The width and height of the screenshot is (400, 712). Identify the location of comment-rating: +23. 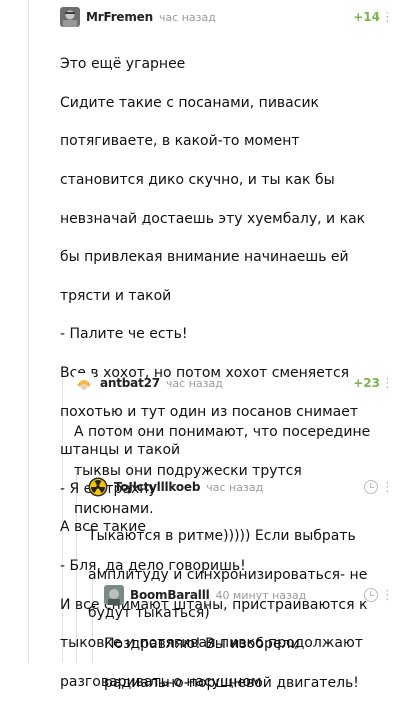
(366, 383).